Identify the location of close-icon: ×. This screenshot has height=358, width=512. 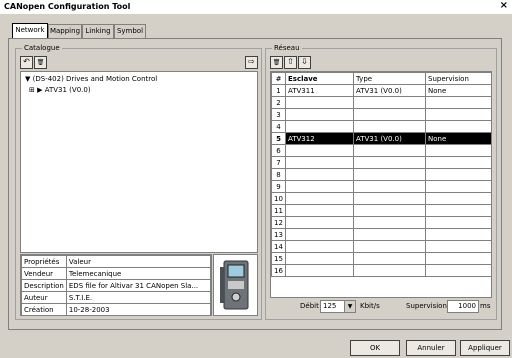
(504, 5).